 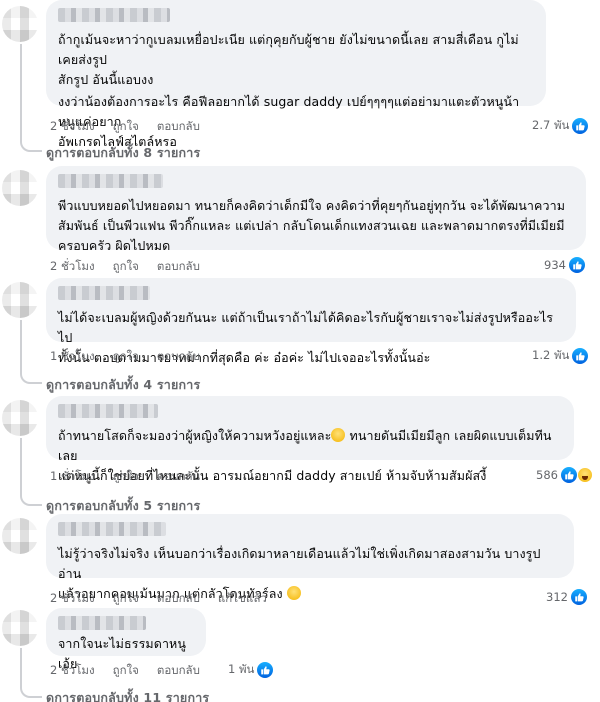 I want to click on reaction-count: 2.7 พัน, so click(x=551, y=125).